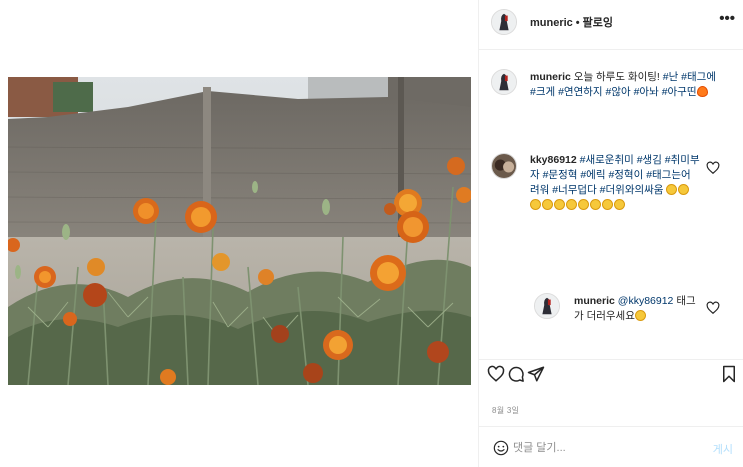 The height and width of the screenshot is (467, 743). I want to click on header-user: muneric • 팔로잉, so click(571, 22).